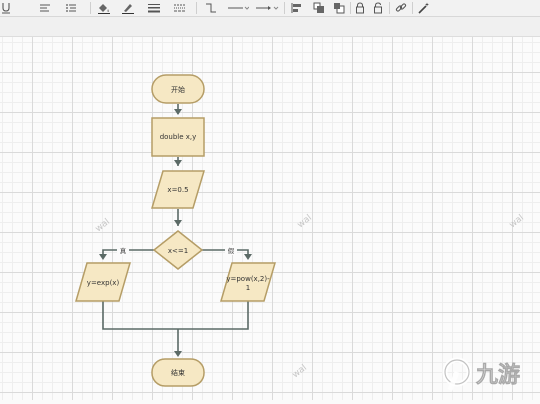  Describe the element at coordinates (267, 8) in the screenshot. I see `arrow-style-icon` at that location.